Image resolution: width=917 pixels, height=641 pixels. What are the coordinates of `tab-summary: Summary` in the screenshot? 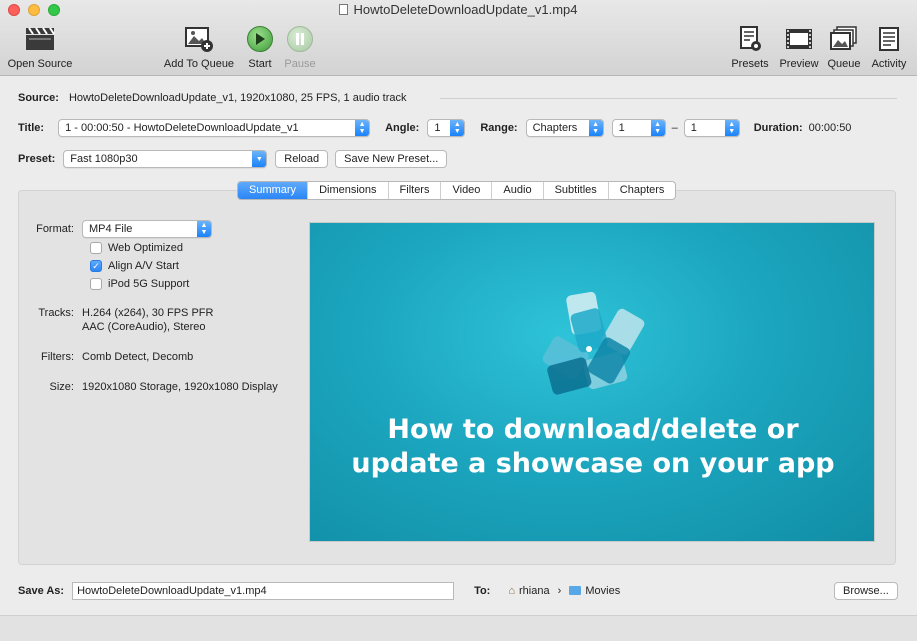 It's located at (273, 190).